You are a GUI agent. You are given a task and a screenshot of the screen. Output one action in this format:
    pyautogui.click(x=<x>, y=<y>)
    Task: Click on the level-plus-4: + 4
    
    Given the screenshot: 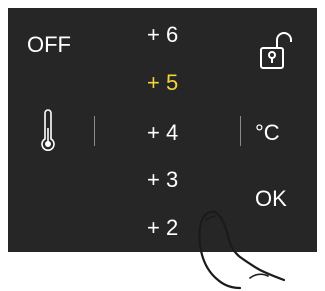 What is the action you would take?
    pyautogui.click(x=162, y=133)
    